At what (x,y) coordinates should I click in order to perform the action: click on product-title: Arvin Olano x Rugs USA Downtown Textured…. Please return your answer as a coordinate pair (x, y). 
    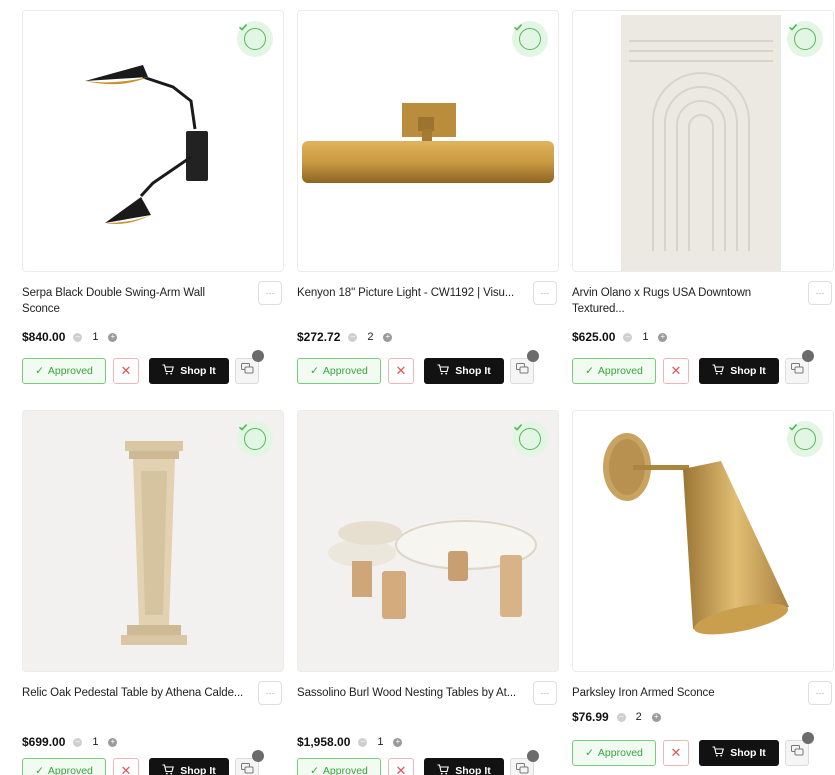
    Looking at the image, I should click on (683, 301).